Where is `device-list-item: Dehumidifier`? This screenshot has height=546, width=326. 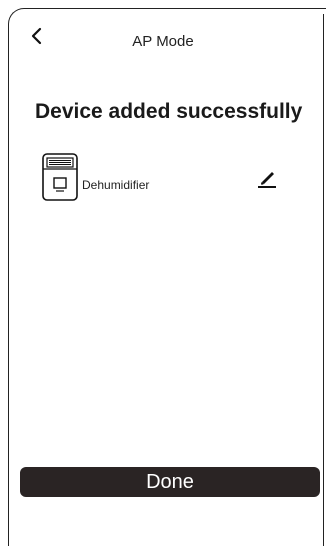
device-list-item: Dehumidifier is located at coordinates (165, 177).